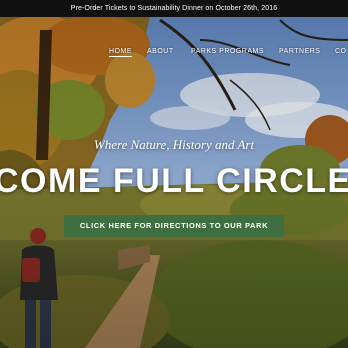 This screenshot has width=348, height=348. What do you see at coordinates (160, 51) in the screenshot?
I see `nav-item-about: ABOUT` at bounding box center [160, 51].